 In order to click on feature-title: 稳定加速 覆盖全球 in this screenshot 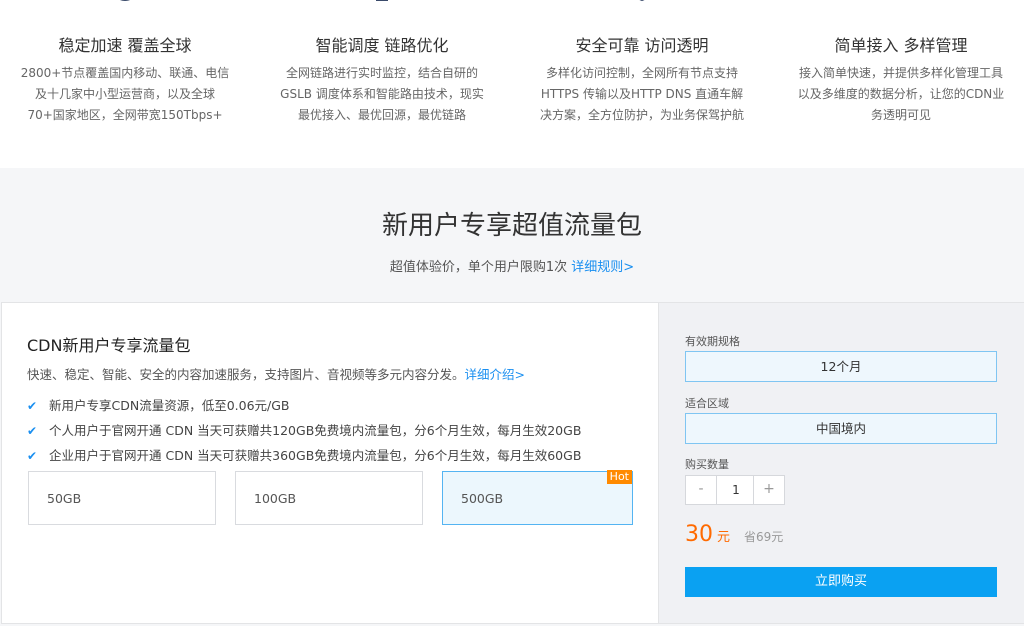, I will do `click(125, 45)`.